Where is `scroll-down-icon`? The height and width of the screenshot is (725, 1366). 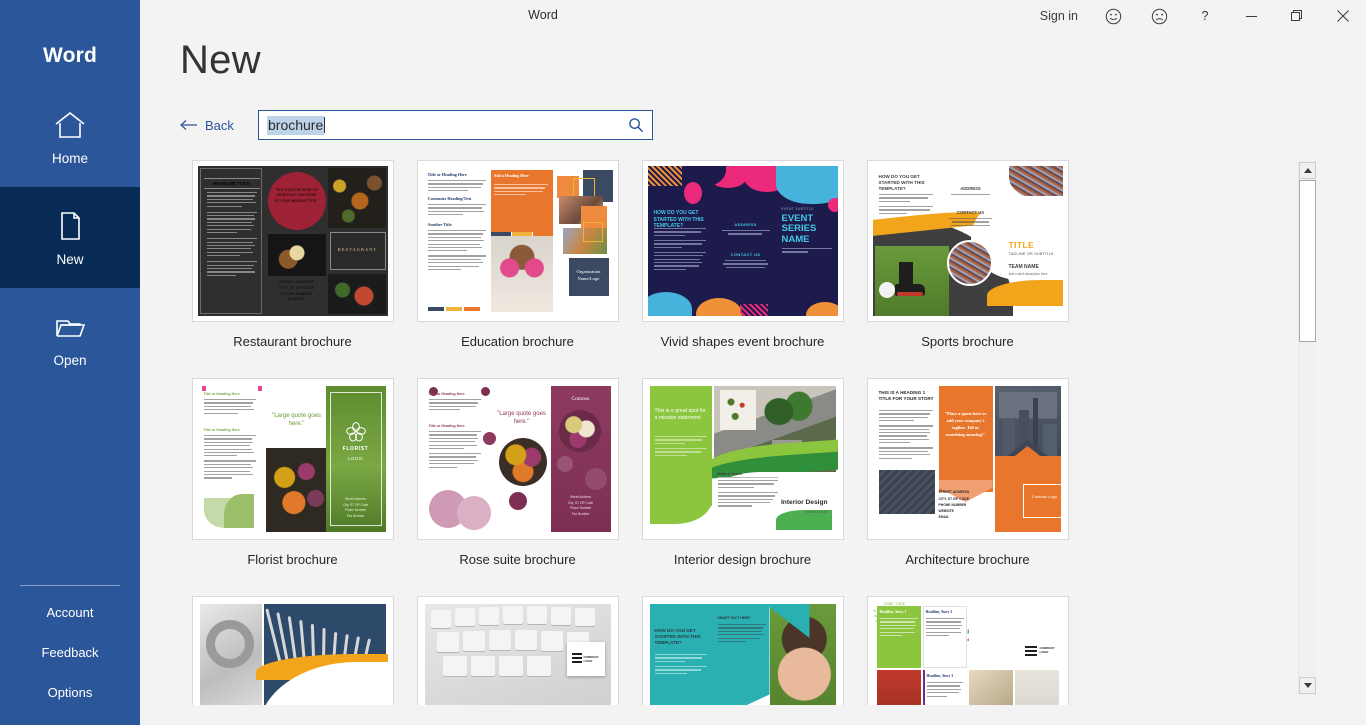
scroll-down-icon is located at coordinates (1307, 685).